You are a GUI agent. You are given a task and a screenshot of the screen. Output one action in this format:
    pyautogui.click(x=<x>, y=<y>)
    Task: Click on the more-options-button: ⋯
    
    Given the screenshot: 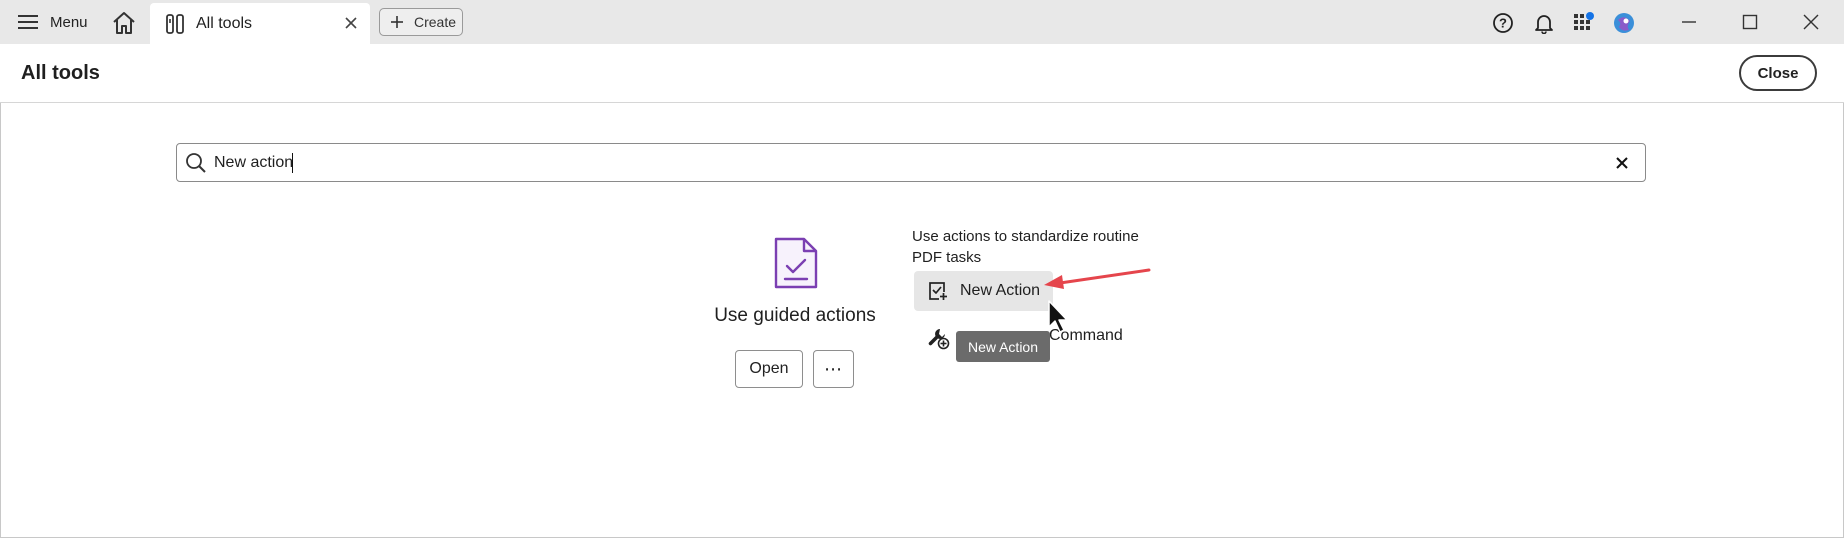 What is the action you would take?
    pyautogui.click(x=833, y=369)
    